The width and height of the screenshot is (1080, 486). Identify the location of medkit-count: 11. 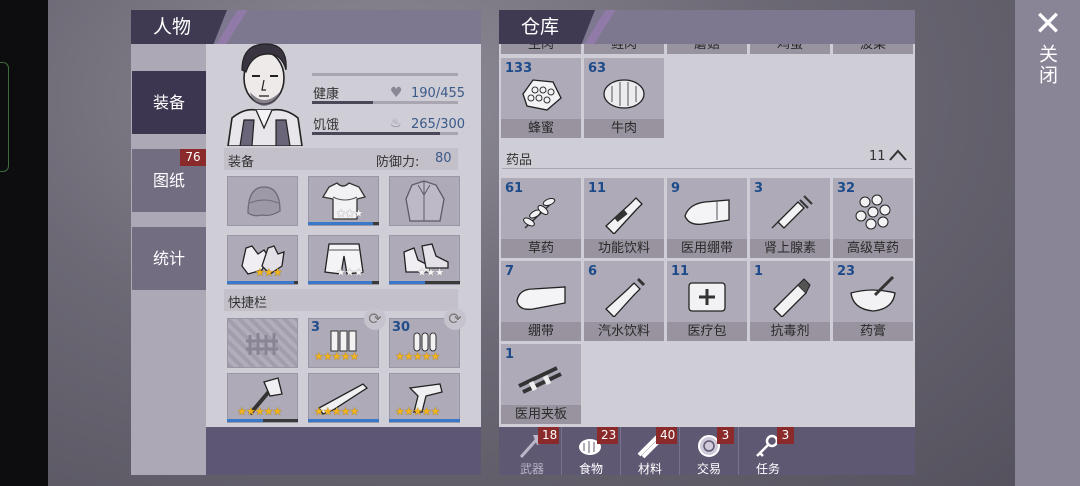
(680, 271).